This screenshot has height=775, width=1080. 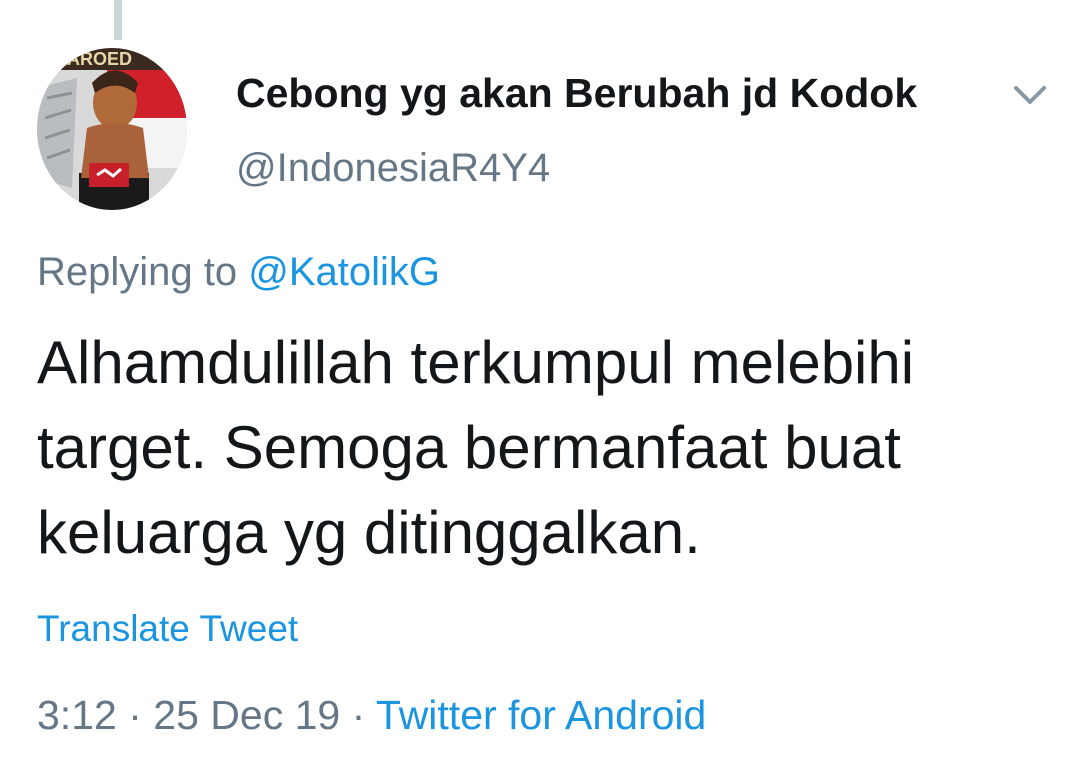 I want to click on avatar: AROED, so click(x=112, y=129).